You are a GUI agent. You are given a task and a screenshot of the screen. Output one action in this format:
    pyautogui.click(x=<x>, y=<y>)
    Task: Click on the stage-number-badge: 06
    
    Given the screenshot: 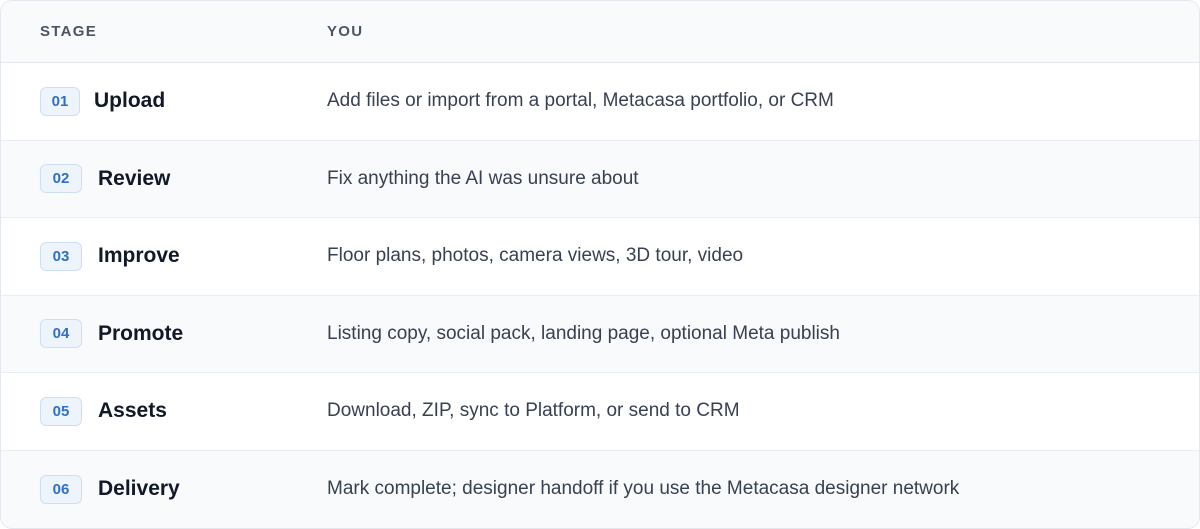 What is the action you would take?
    pyautogui.click(x=61, y=489)
    